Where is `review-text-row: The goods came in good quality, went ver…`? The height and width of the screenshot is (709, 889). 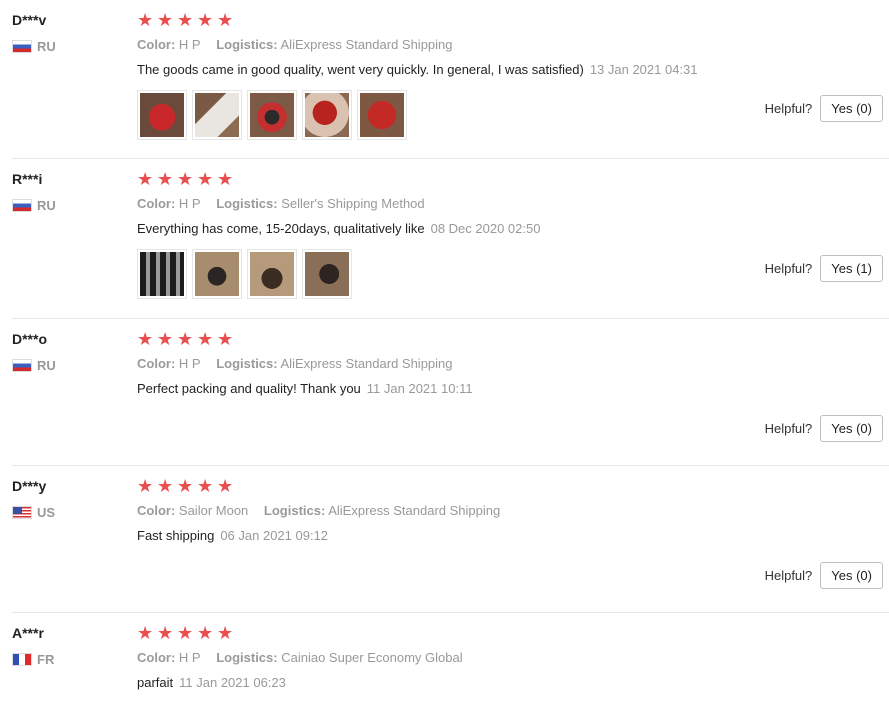 review-text-row: The goods came in good quality, went ver… is located at coordinates (513, 70).